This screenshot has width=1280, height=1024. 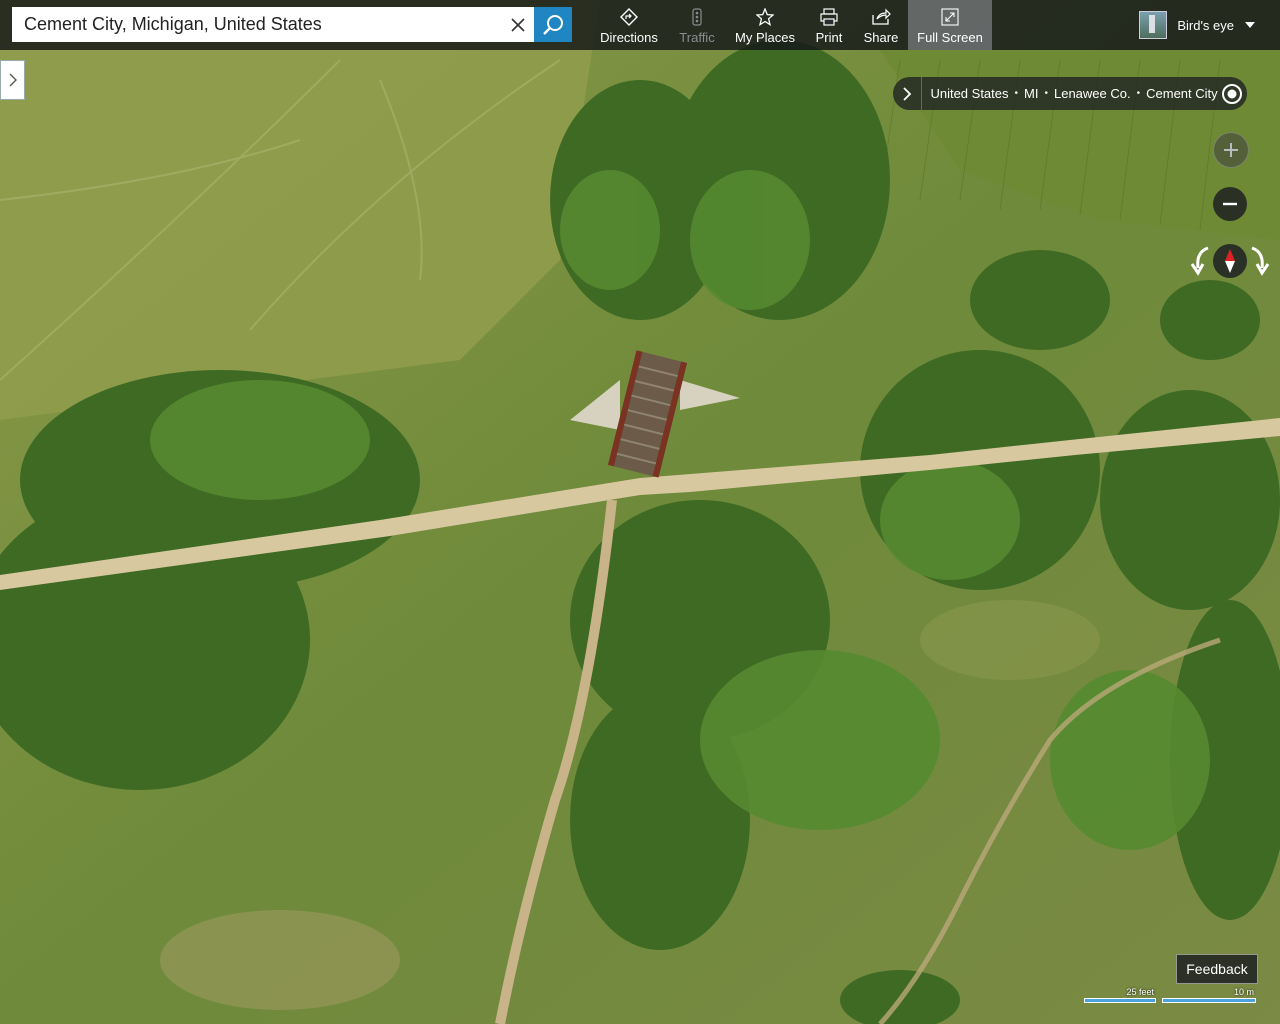 What do you see at coordinates (969, 93) in the screenshot?
I see `breadcrumb-country: United States` at bounding box center [969, 93].